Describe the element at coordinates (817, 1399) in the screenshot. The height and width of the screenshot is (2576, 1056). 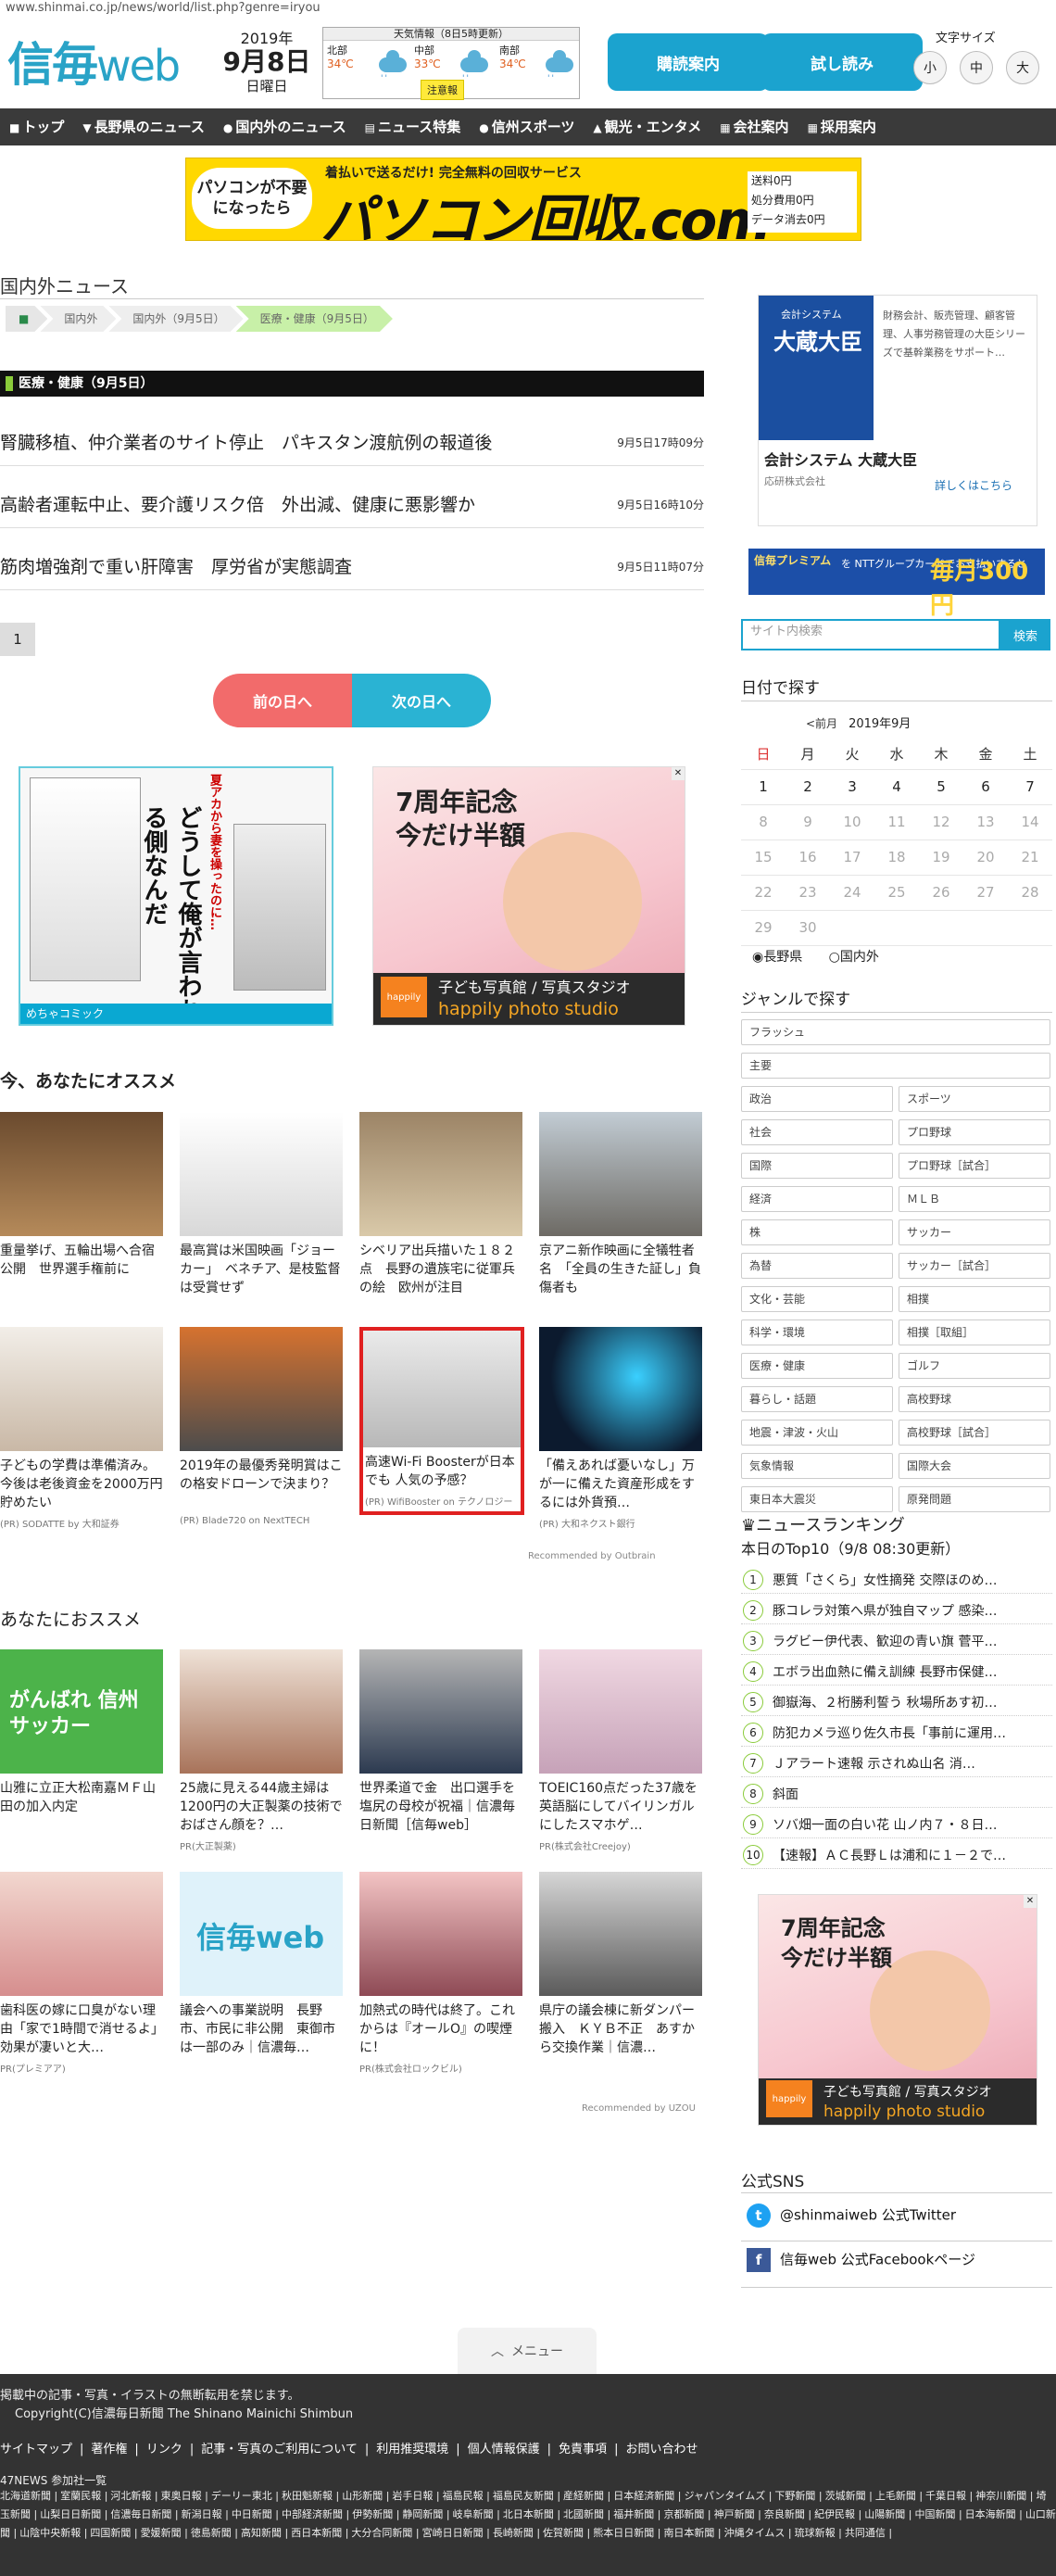
I see `genre-item: 暮らし・話題` at that location.